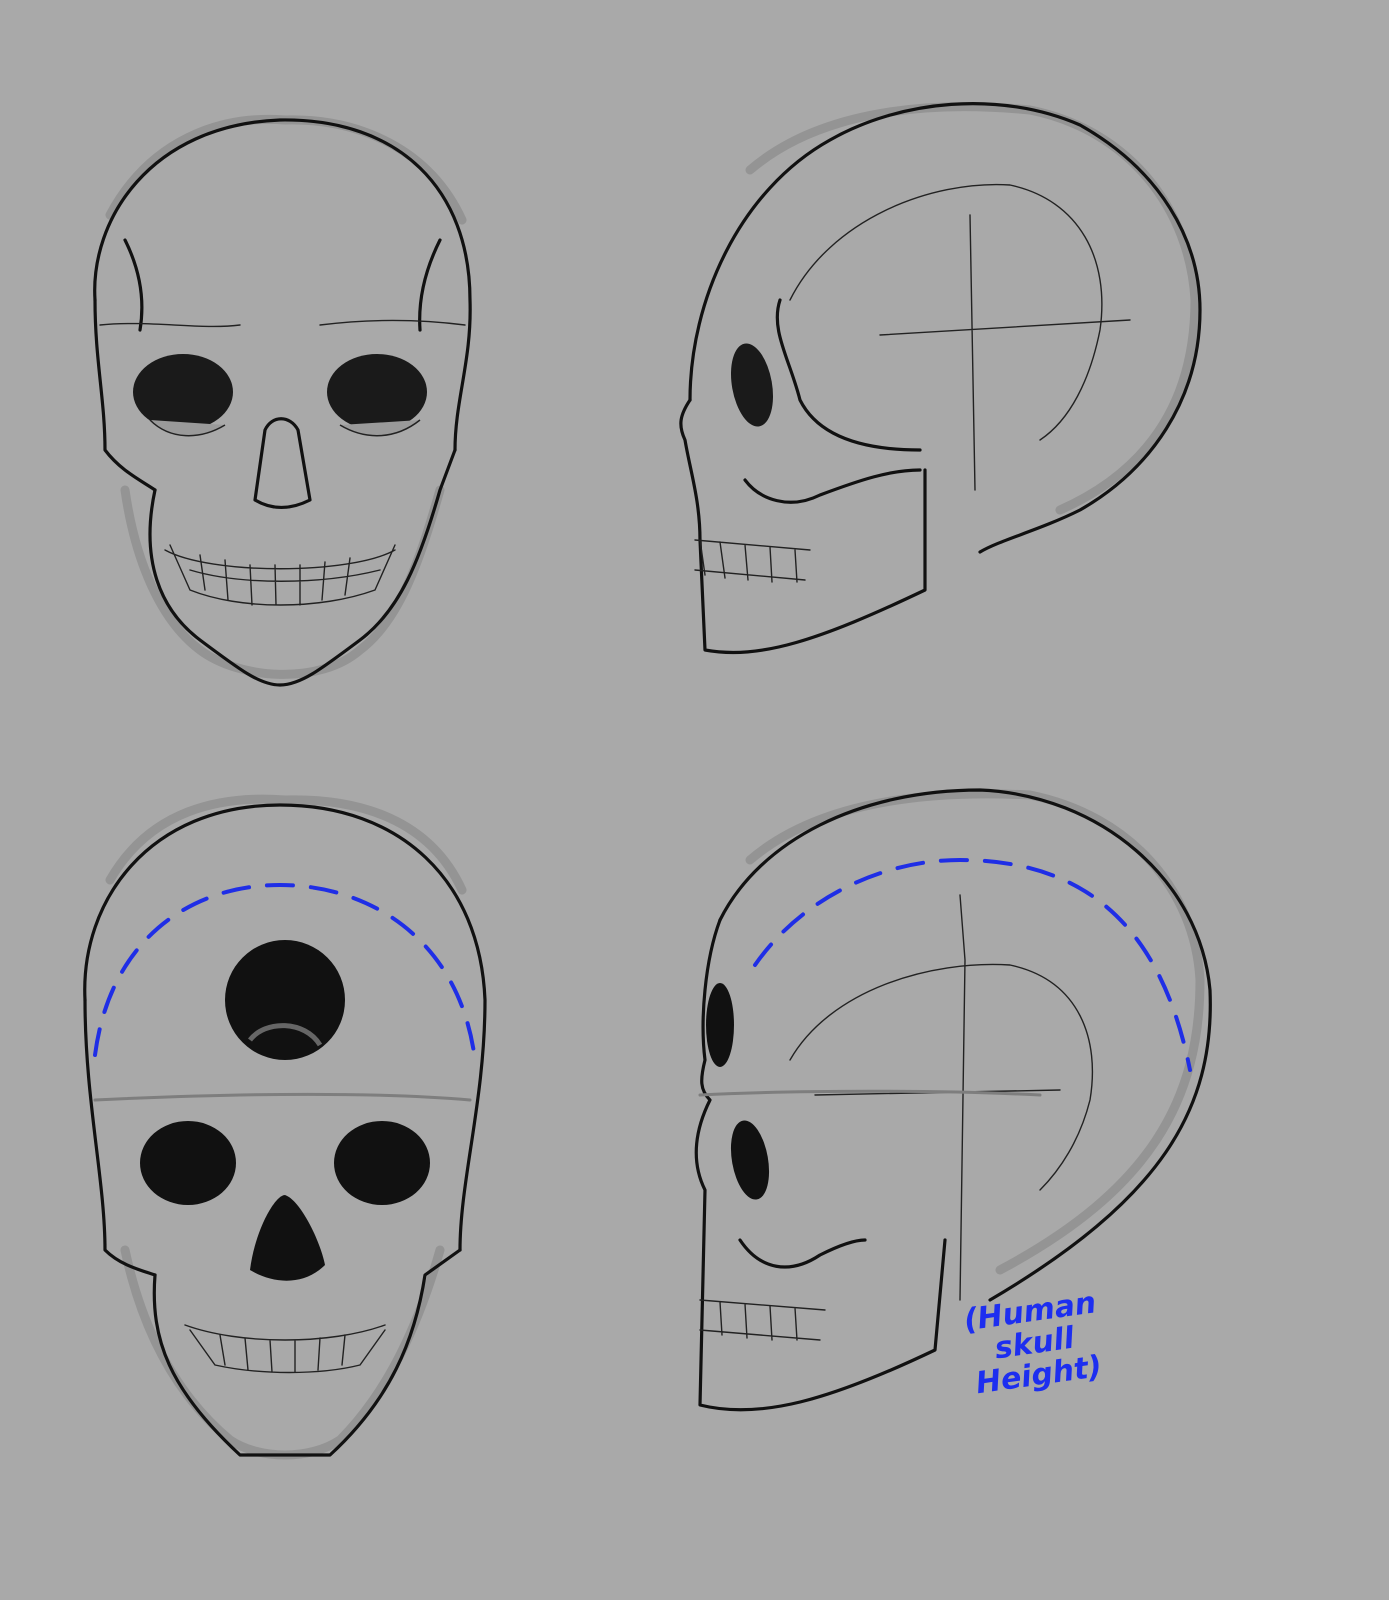 The image size is (1389, 1600). Describe the element at coordinates (282, 400) in the screenshot. I see `skull-front-view` at that location.